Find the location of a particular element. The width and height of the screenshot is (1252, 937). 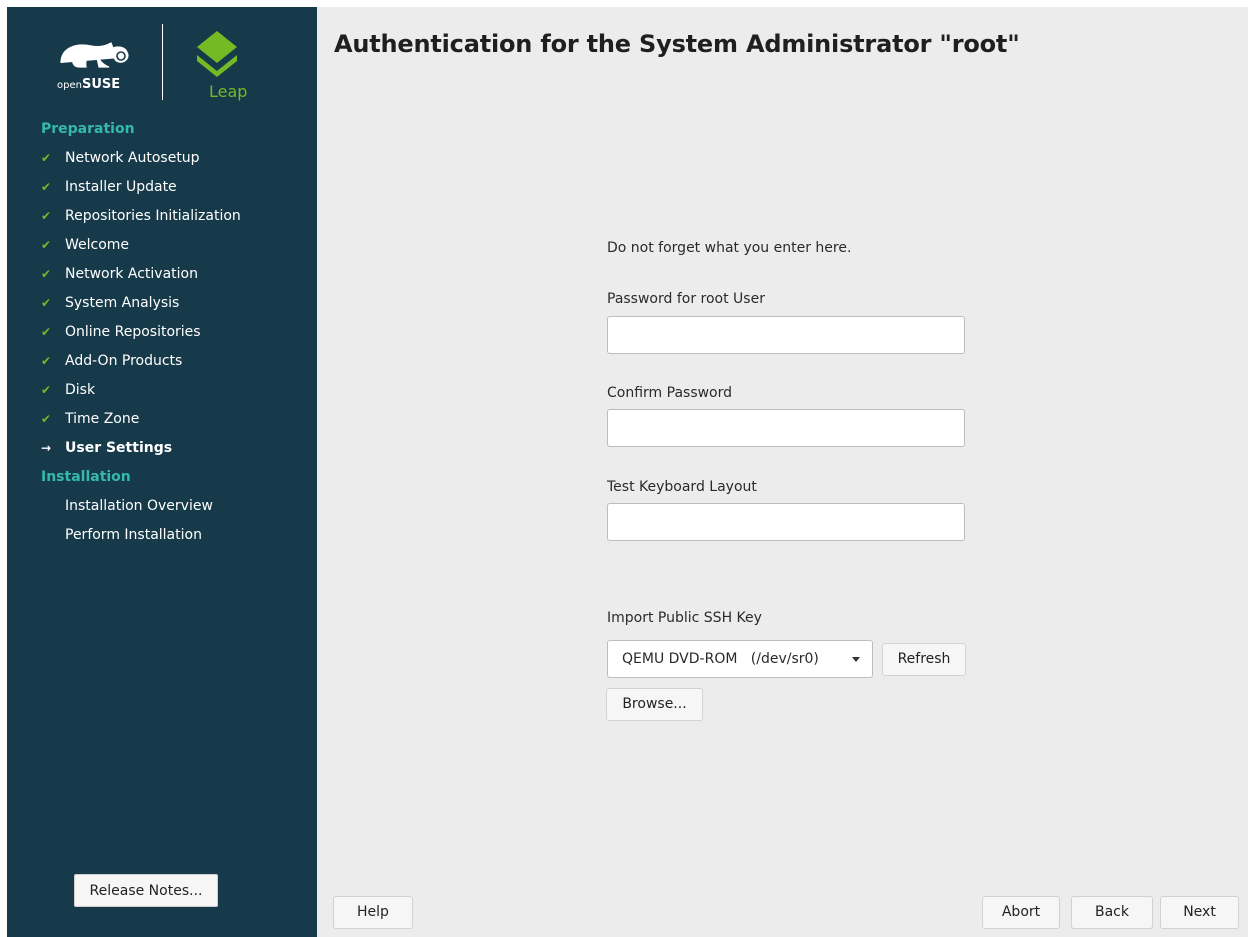

svg-text: SUSE is located at coordinates (101, 84).